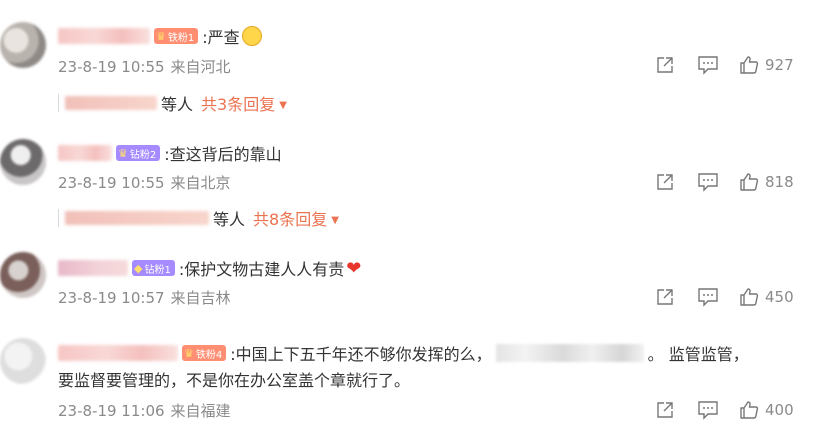 This screenshot has height=435, width=821. Describe the element at coordinates (569, 353) in the screenshot. I see `redacted-text` at that location.